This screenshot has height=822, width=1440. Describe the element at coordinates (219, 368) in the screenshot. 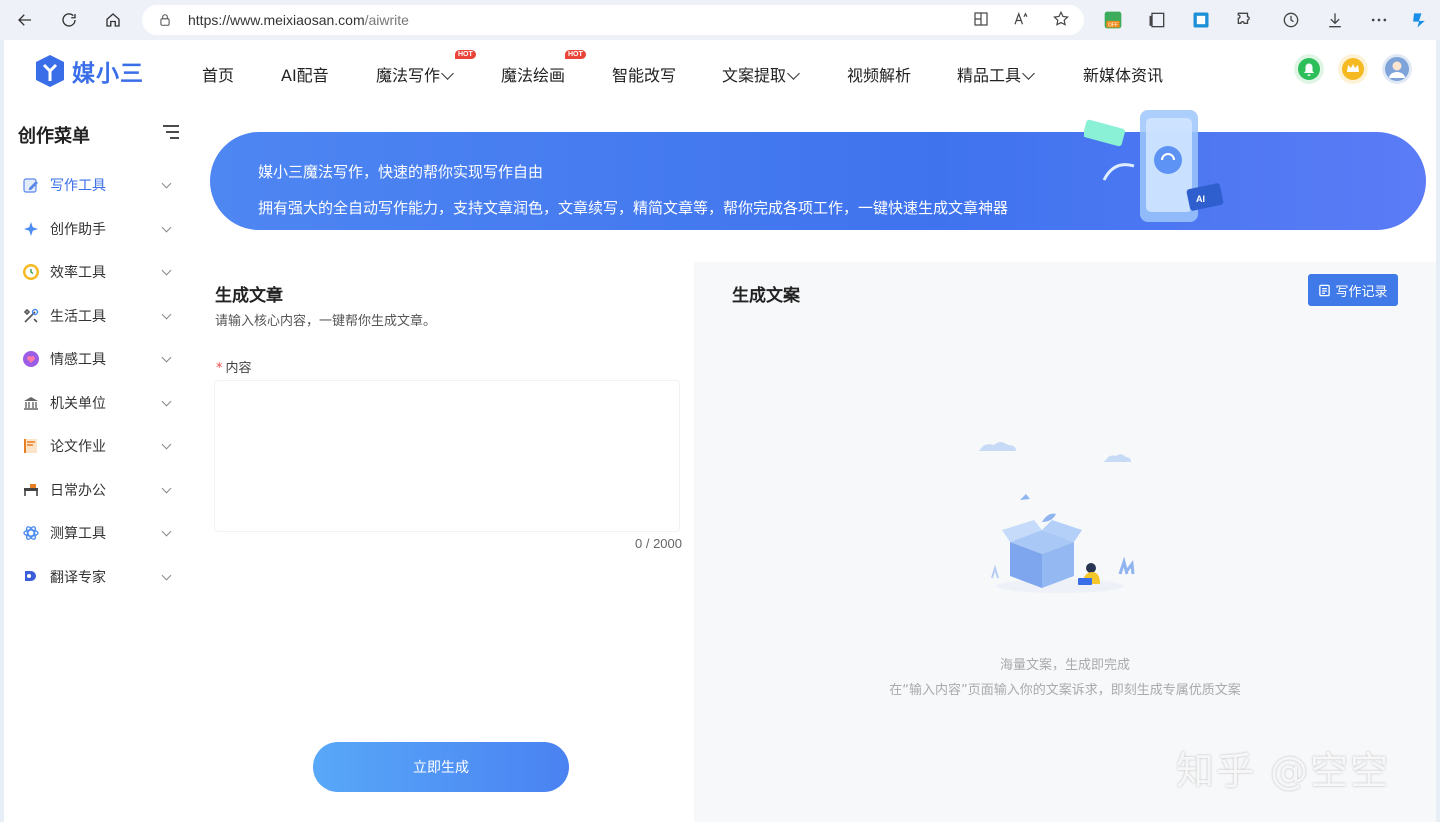

I see `required-mark: *` at that location.